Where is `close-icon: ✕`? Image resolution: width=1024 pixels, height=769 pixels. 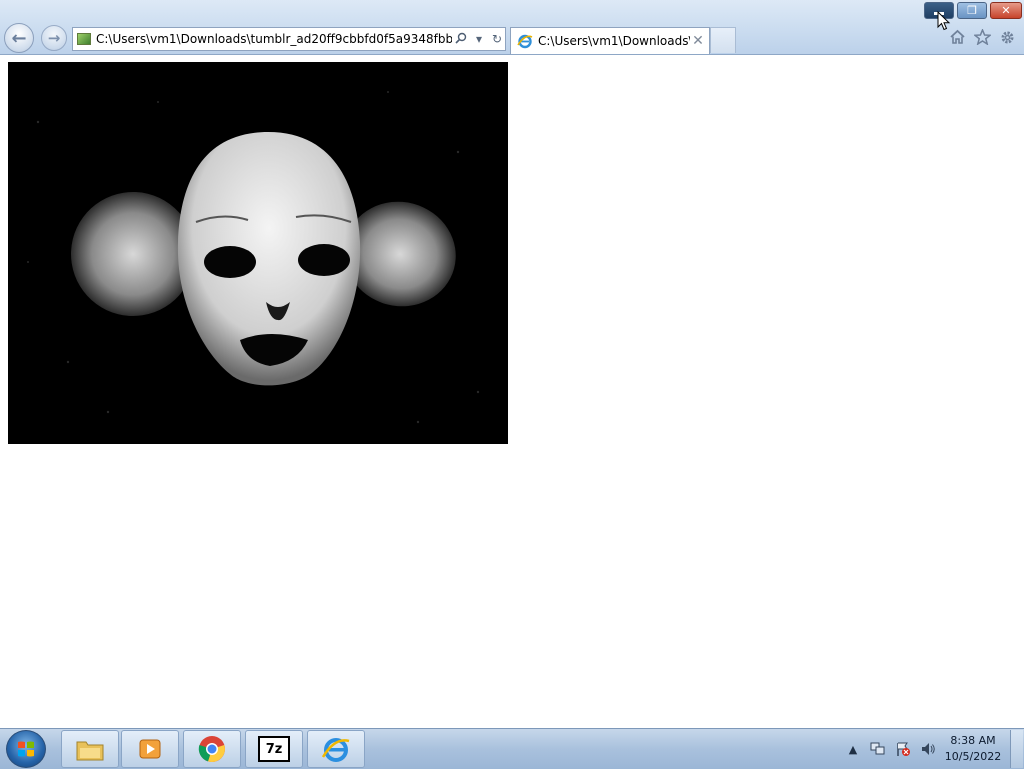 close-icon: ✕ is located at coordinates (1006, 10).